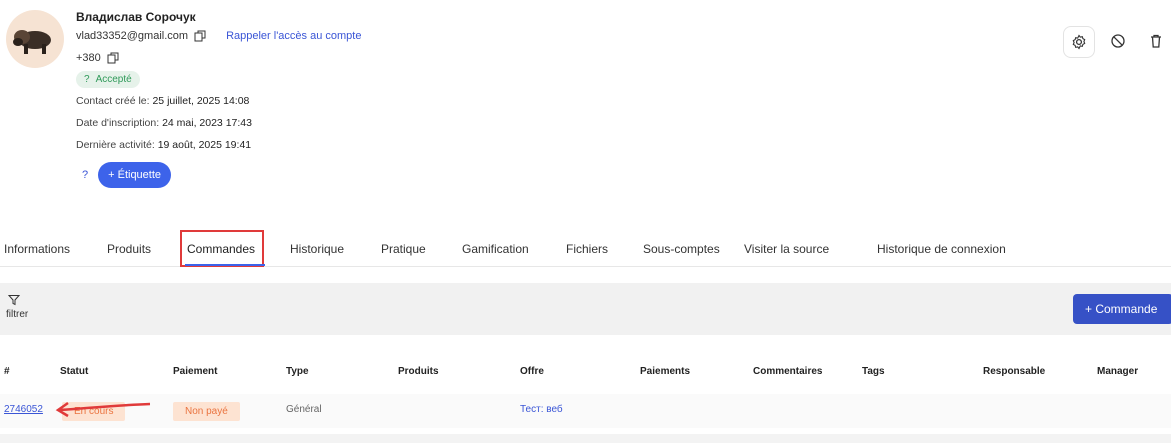 The image size is (1171, 443). I want to click on tab-fichiers: Fichiers, so click(587, 249).